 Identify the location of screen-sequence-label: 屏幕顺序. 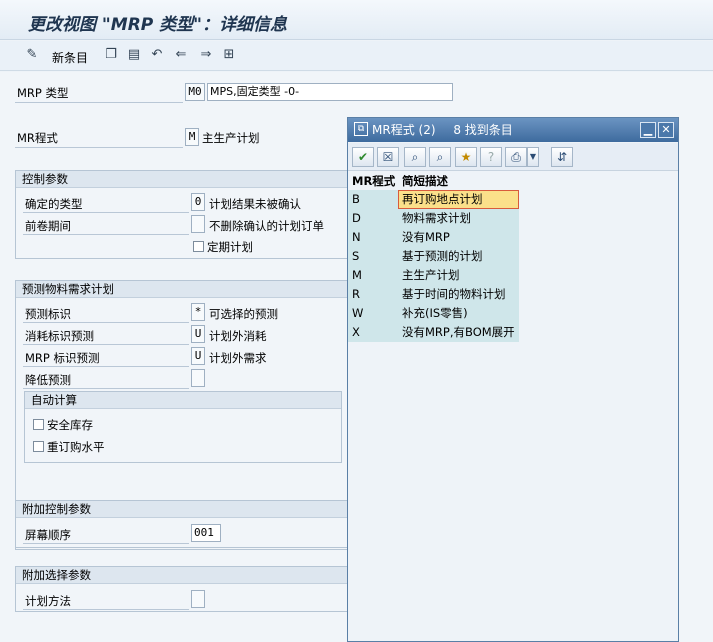
(48, 535).